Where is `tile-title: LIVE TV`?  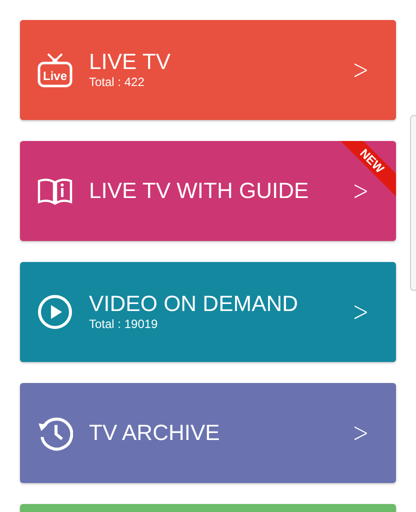
tile-title: LIVE TV is located at coordinates (130, 62).